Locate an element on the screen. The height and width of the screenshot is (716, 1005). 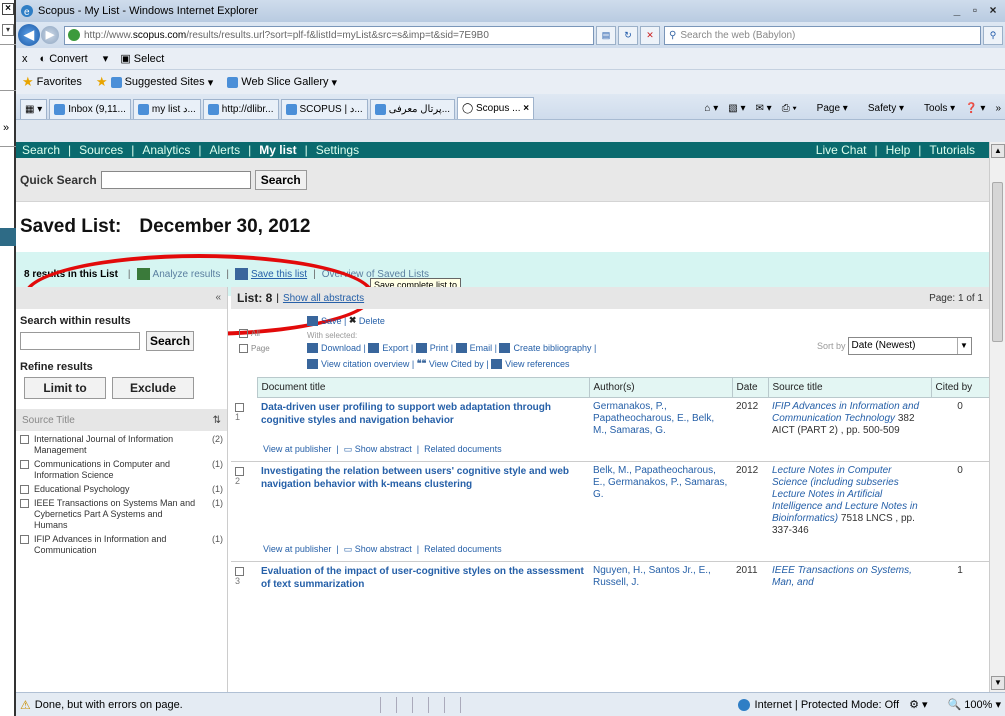
col-authors: Author(s) is located at coordinates (660, 387).